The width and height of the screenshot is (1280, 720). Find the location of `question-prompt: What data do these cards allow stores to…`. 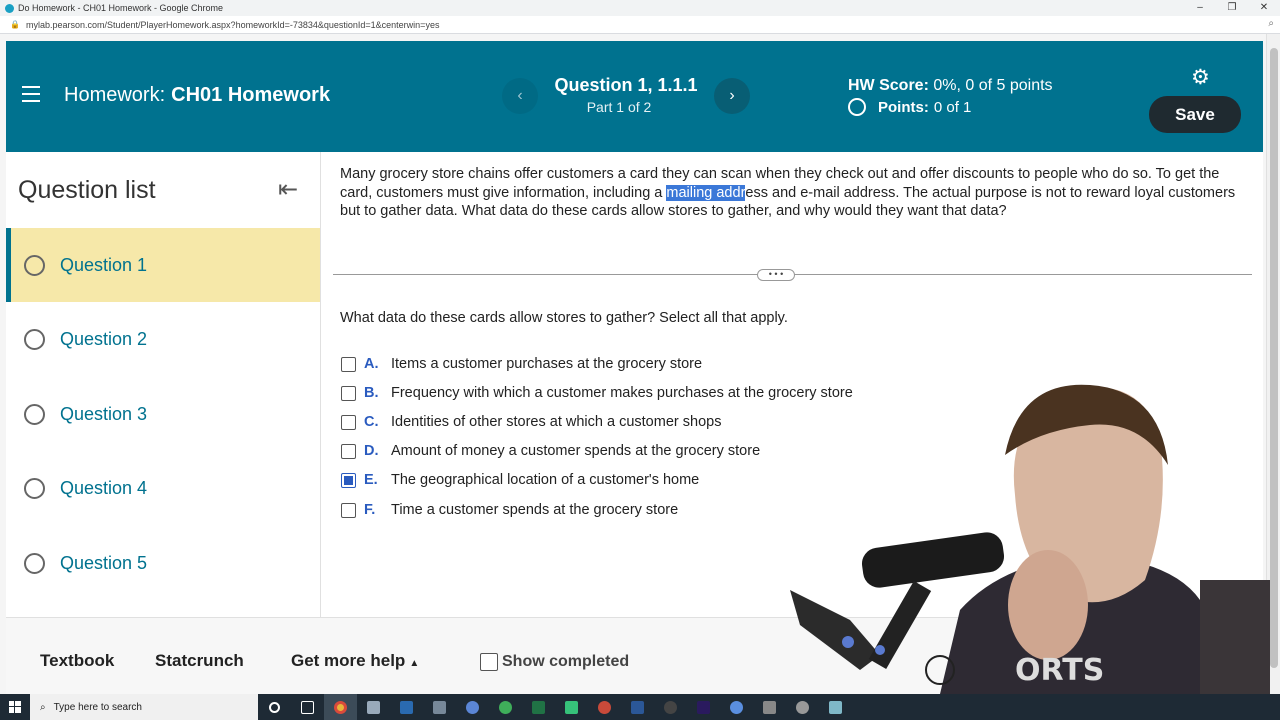

question-prompt: What data do these cards allow stores to… is located at coordinates (564, 318).